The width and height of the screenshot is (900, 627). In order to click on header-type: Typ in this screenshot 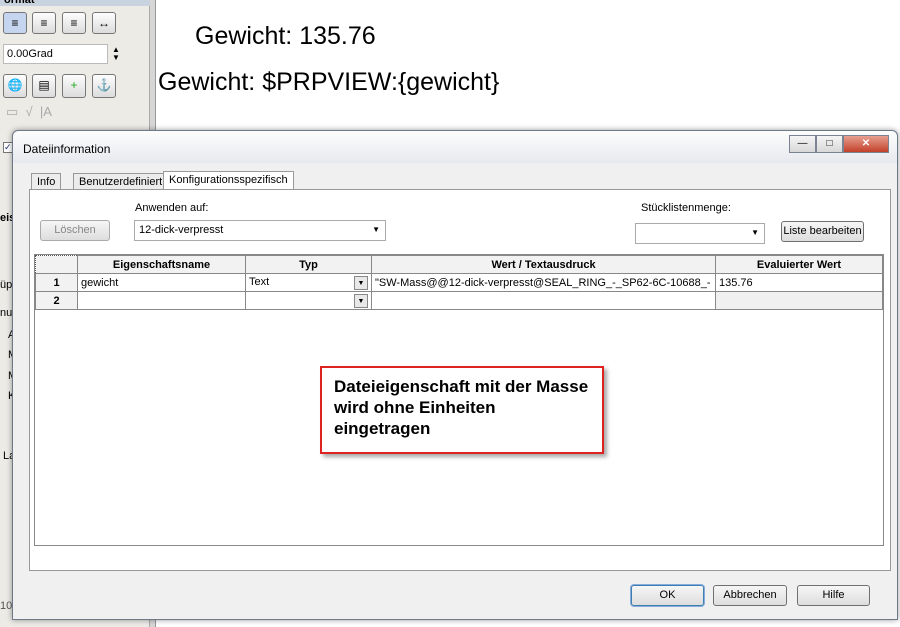, I will do `click(308, 264)`.